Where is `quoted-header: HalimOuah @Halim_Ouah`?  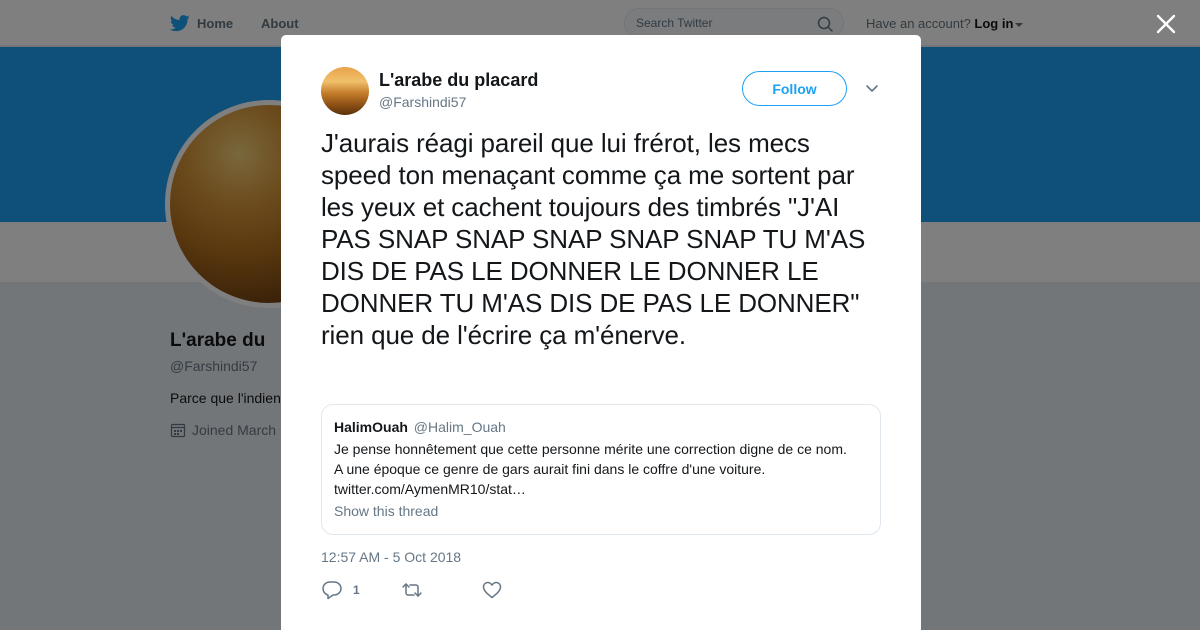 quoted-header: HalimOuah @Halim_Ouah is located at coordinates (420, 427).